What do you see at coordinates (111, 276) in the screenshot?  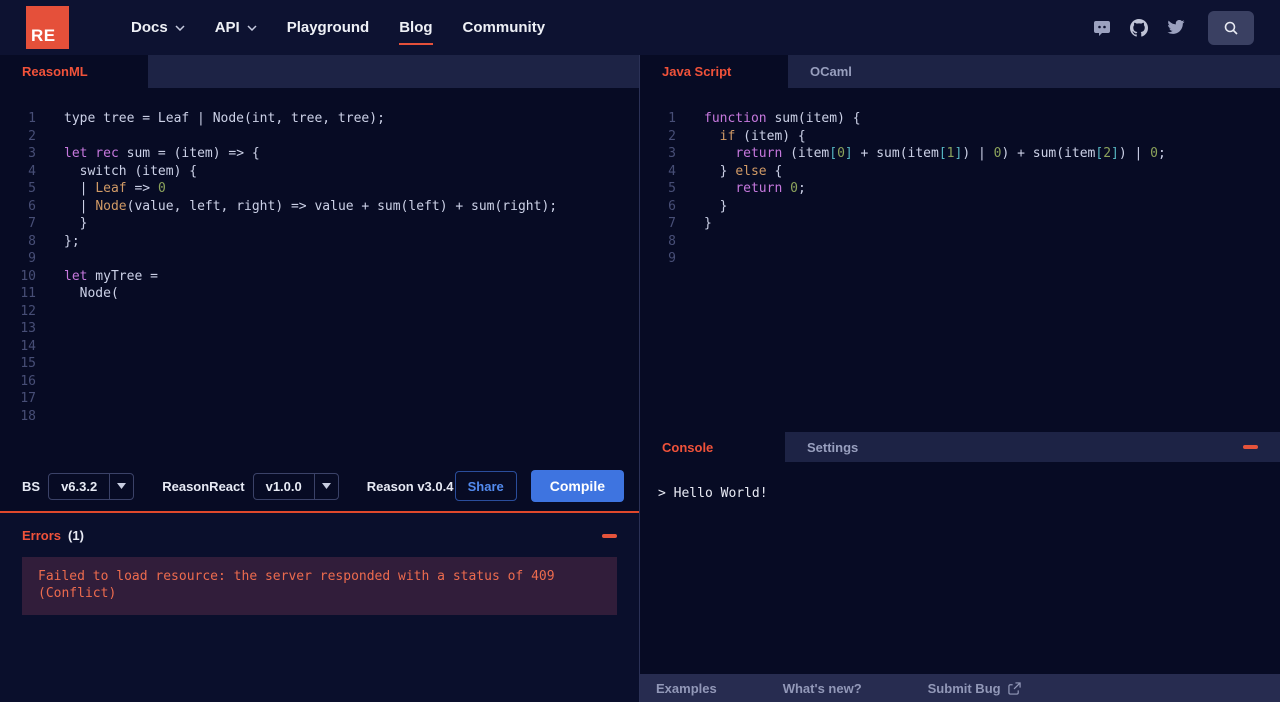 I see `line-content: let myTree =` at bounding box center [111, 276].